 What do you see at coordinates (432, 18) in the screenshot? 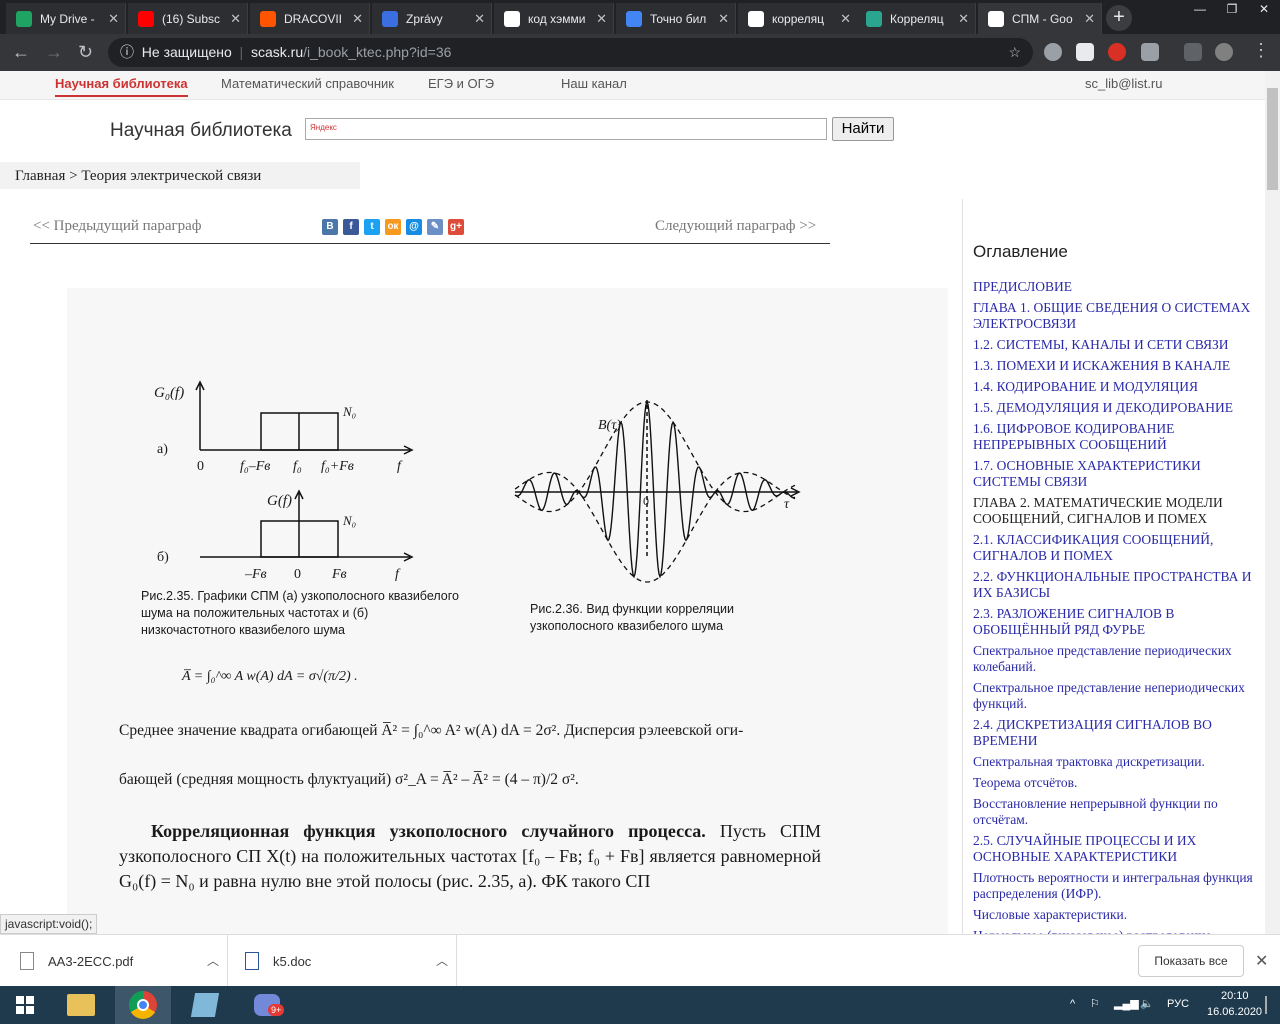
I see `tab-chat: Zprávy ✕` at bounding box center [432, 18].